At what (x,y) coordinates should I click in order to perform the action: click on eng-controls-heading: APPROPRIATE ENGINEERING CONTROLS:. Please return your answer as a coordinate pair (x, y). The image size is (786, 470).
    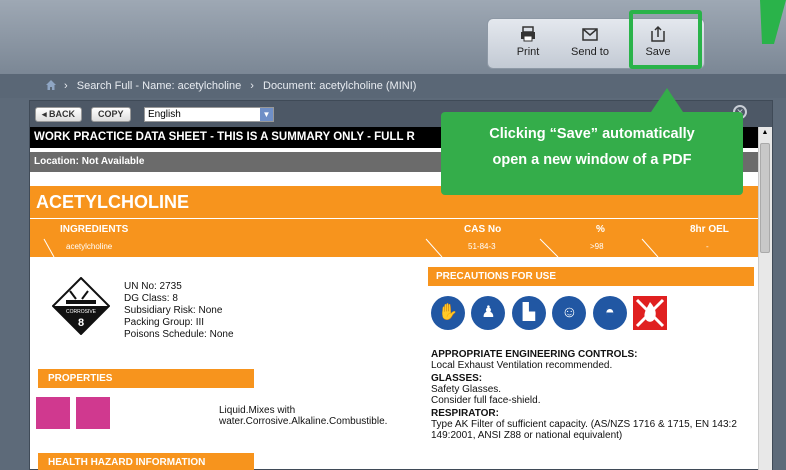
    Looking at the image, I should click on (534, 354).